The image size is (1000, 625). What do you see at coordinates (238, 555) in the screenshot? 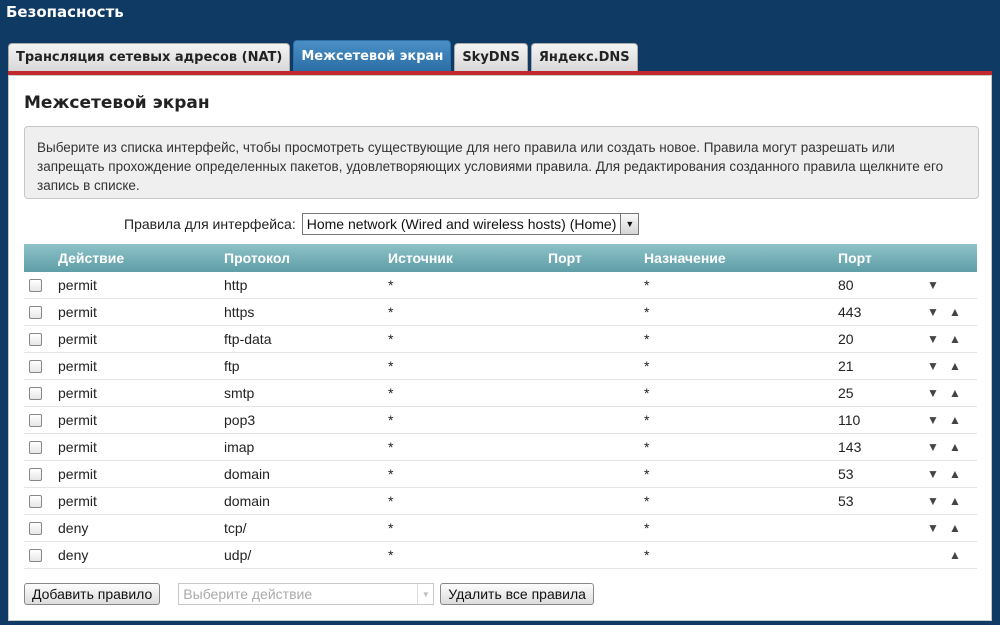
I see `cell-protocol: udp/` at bounding box center [238, 555].